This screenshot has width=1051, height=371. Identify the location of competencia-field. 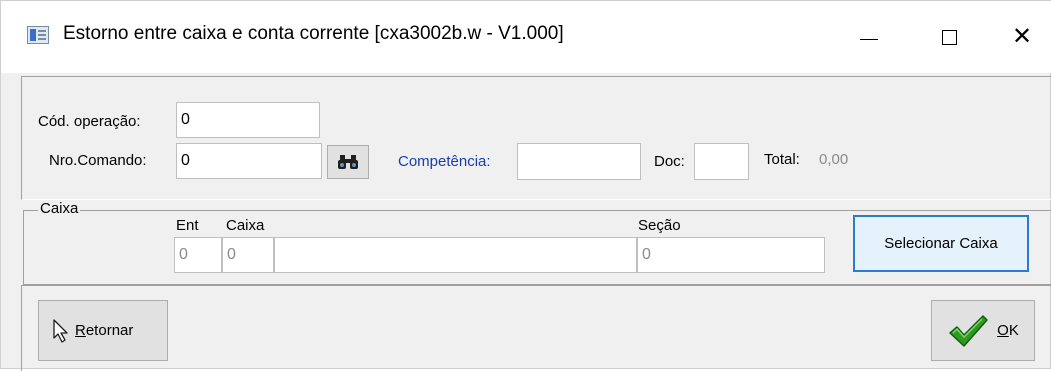
(579, 161).